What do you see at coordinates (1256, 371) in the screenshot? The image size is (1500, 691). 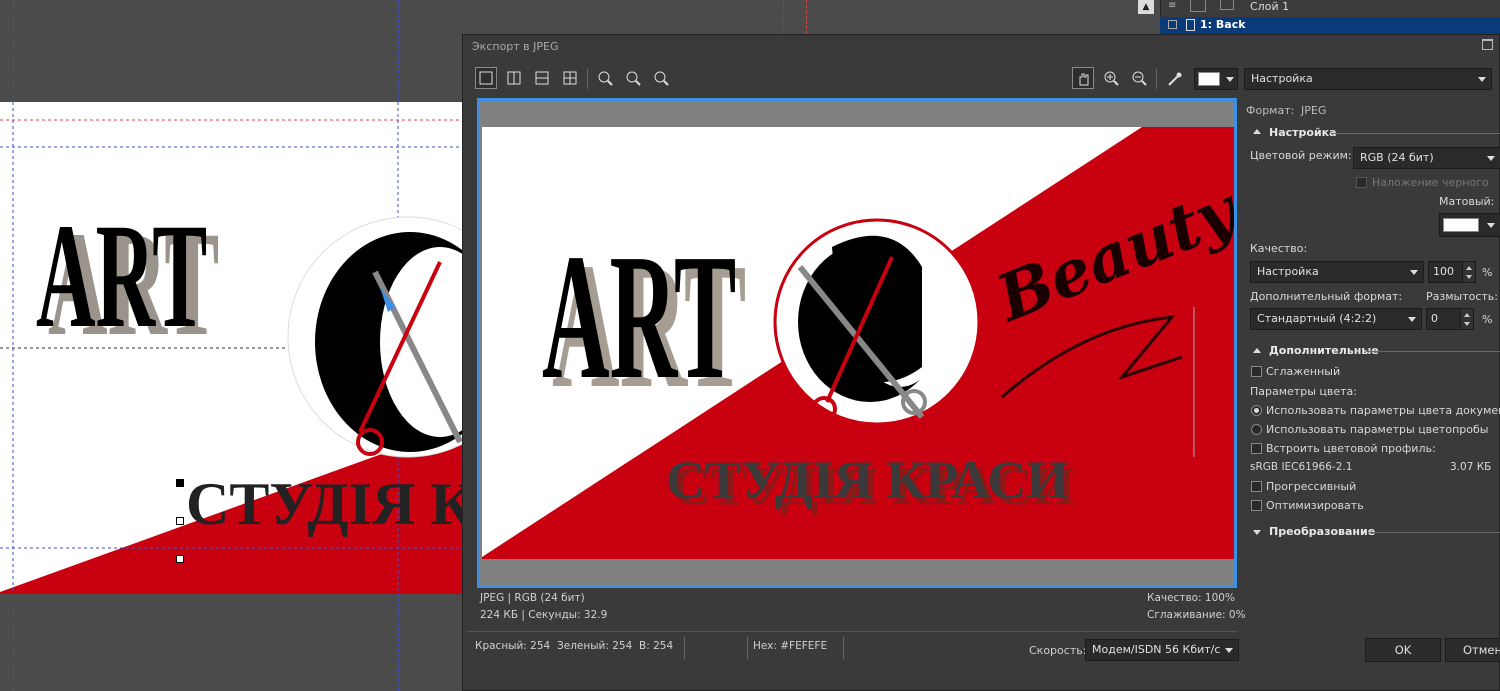 I see `smoothed-checkbox` at bounding box center [1256, 371].